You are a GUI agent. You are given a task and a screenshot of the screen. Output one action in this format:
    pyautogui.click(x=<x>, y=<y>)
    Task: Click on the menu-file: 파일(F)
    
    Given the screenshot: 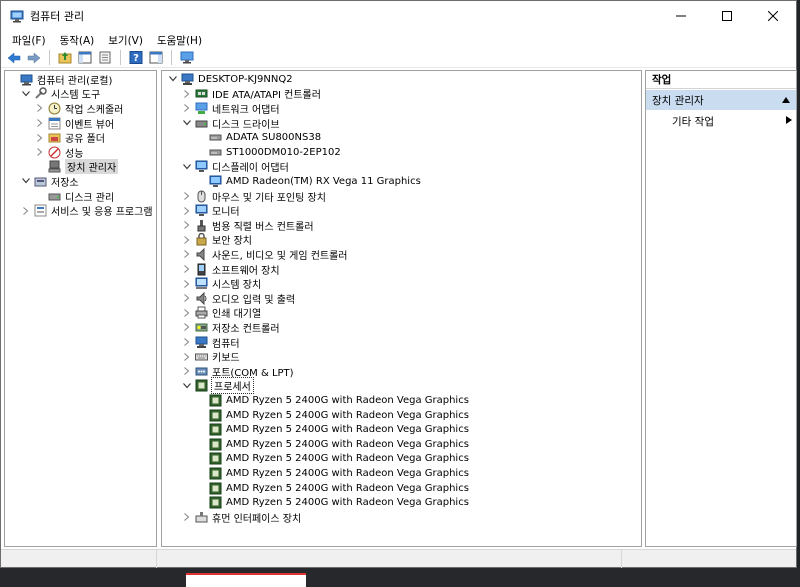 What is the action you would take?
    pyautogui.click(x=29, y=40)
    